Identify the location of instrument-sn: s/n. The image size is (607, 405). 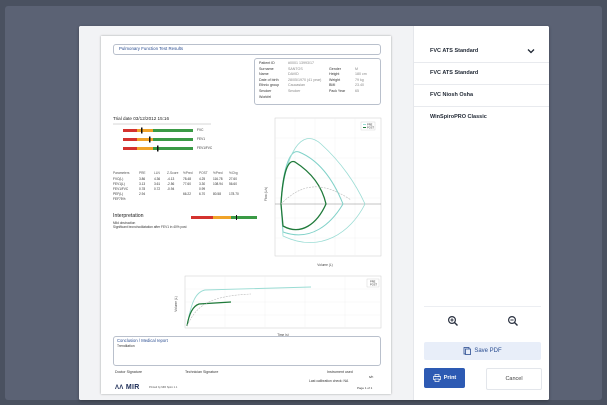
(371, 377).